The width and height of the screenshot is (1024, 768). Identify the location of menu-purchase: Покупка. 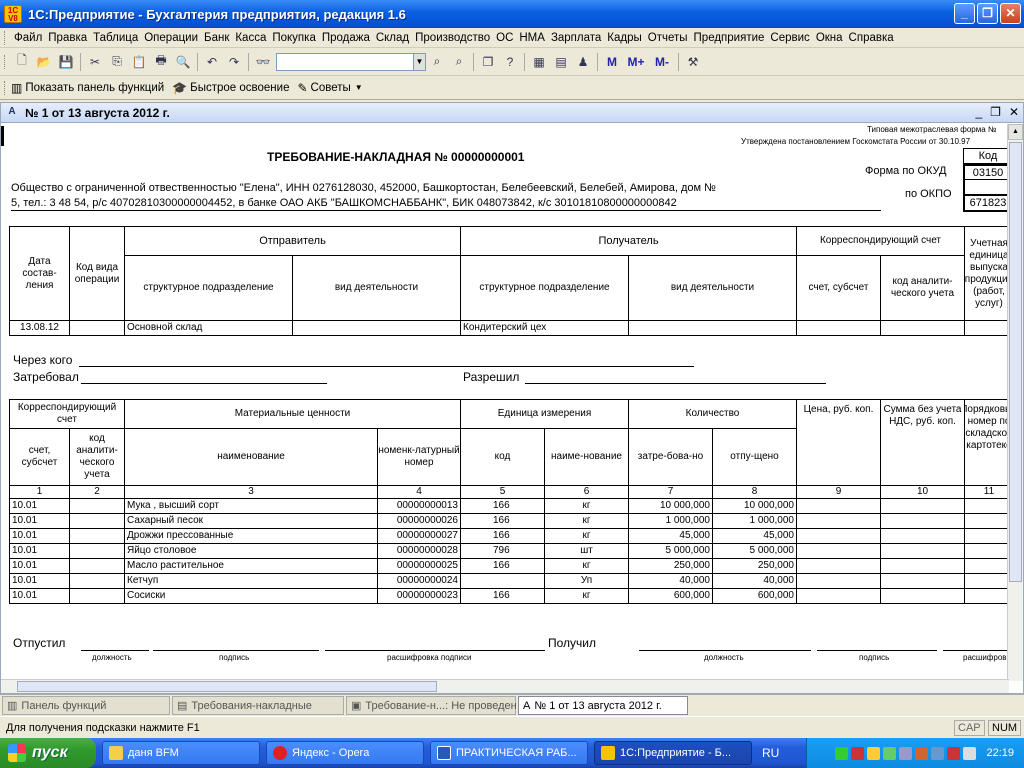
(293, 38).